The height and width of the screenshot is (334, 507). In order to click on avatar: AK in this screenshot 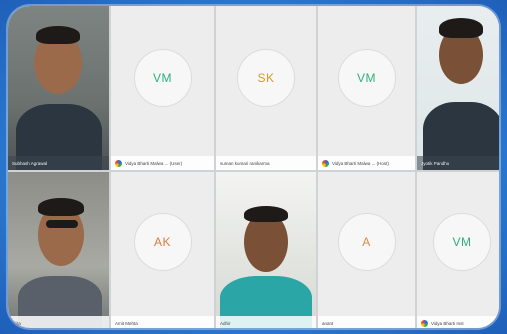, I will do `click(162, 241)`.